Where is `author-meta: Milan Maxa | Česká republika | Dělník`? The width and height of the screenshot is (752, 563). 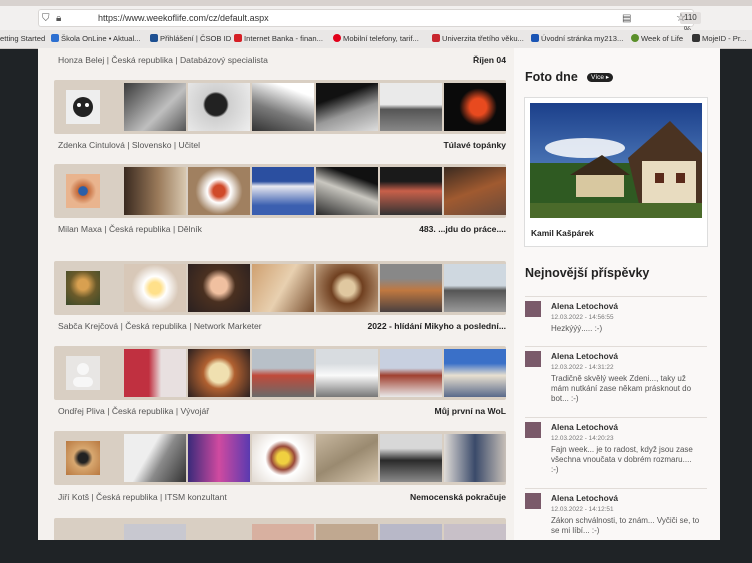 author-meta: Milan Maxa | Česká republika | Dělník is located at coordinates (130, 229).